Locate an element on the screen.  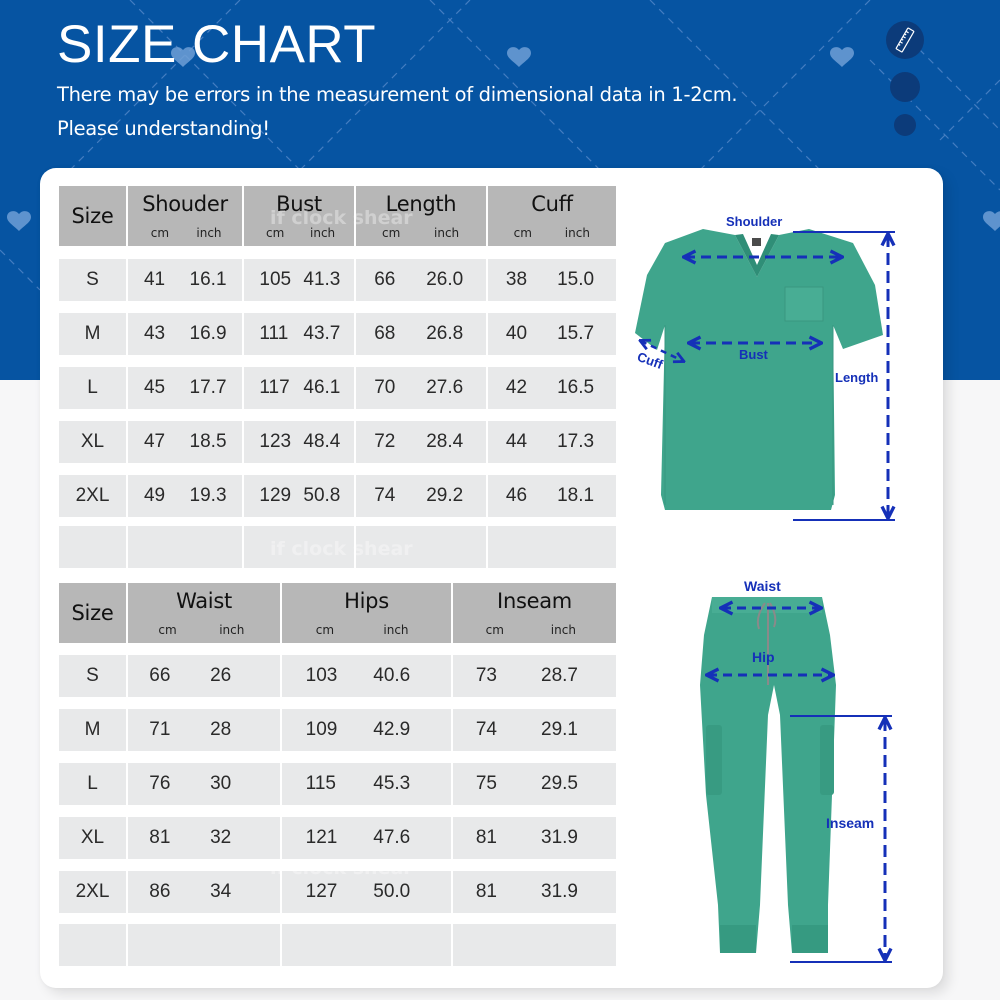
measurement-cell: 103 40.6 is located at coordinates (366, 676).